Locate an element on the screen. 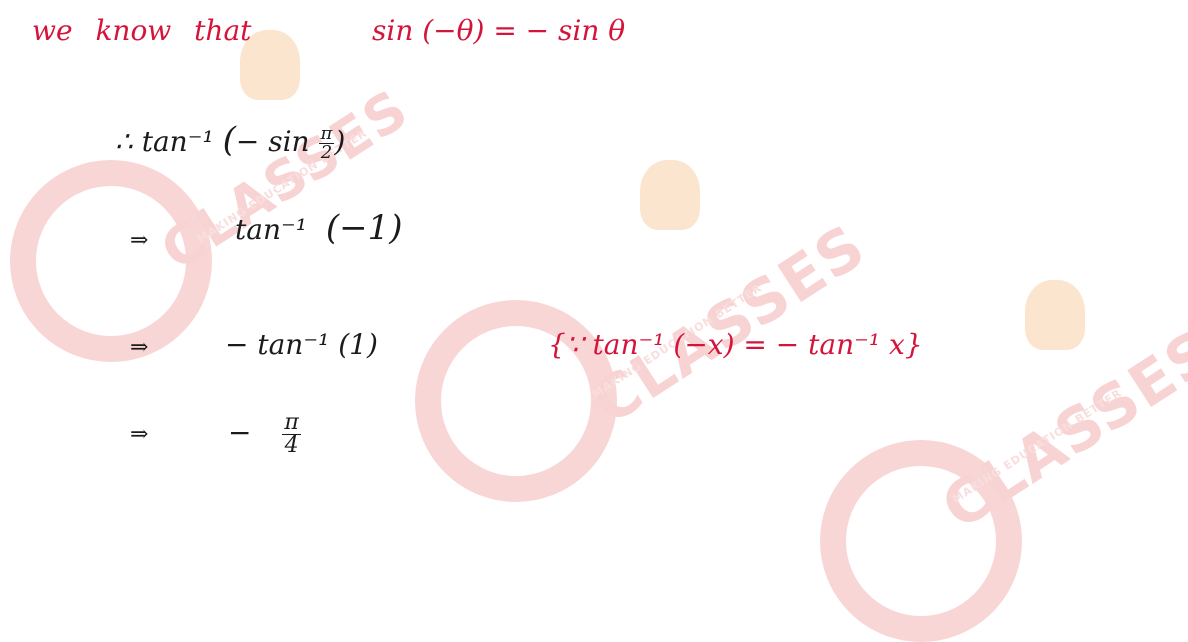 This screenshot has height=642, width=1188. step3-expression: − tan⁻¹ (1) is located at coordinates (301, 344).